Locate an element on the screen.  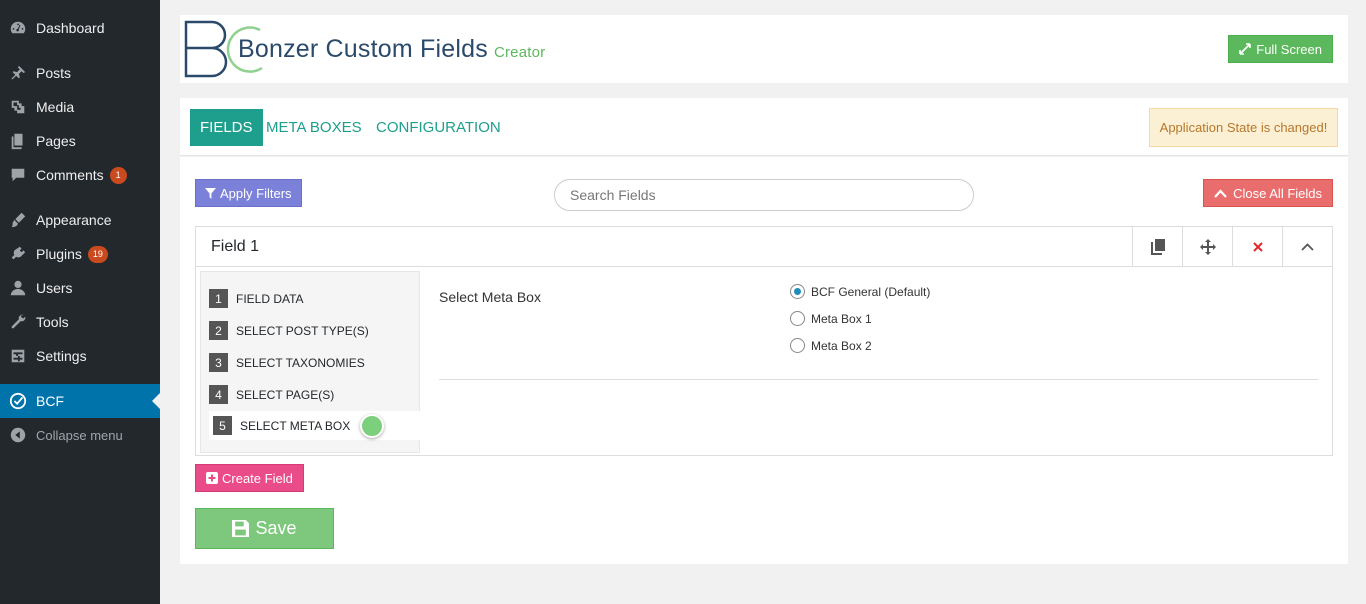
step-select-post-types: 2 SELECT POST TYPE(S) is located at coordinates (308, 330).